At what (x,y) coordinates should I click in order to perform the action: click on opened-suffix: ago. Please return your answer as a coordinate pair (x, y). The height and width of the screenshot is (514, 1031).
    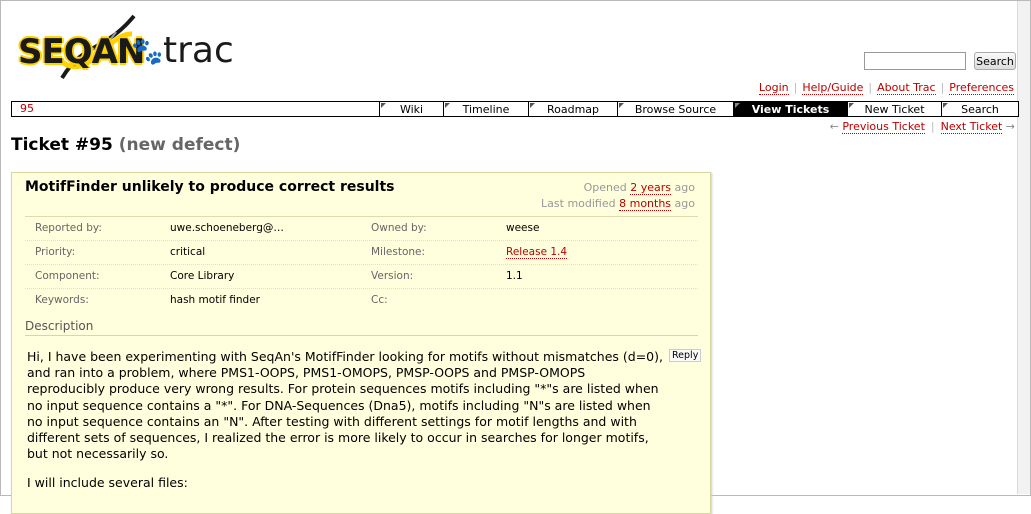
    Looking at the image, I should click on (684, 187).